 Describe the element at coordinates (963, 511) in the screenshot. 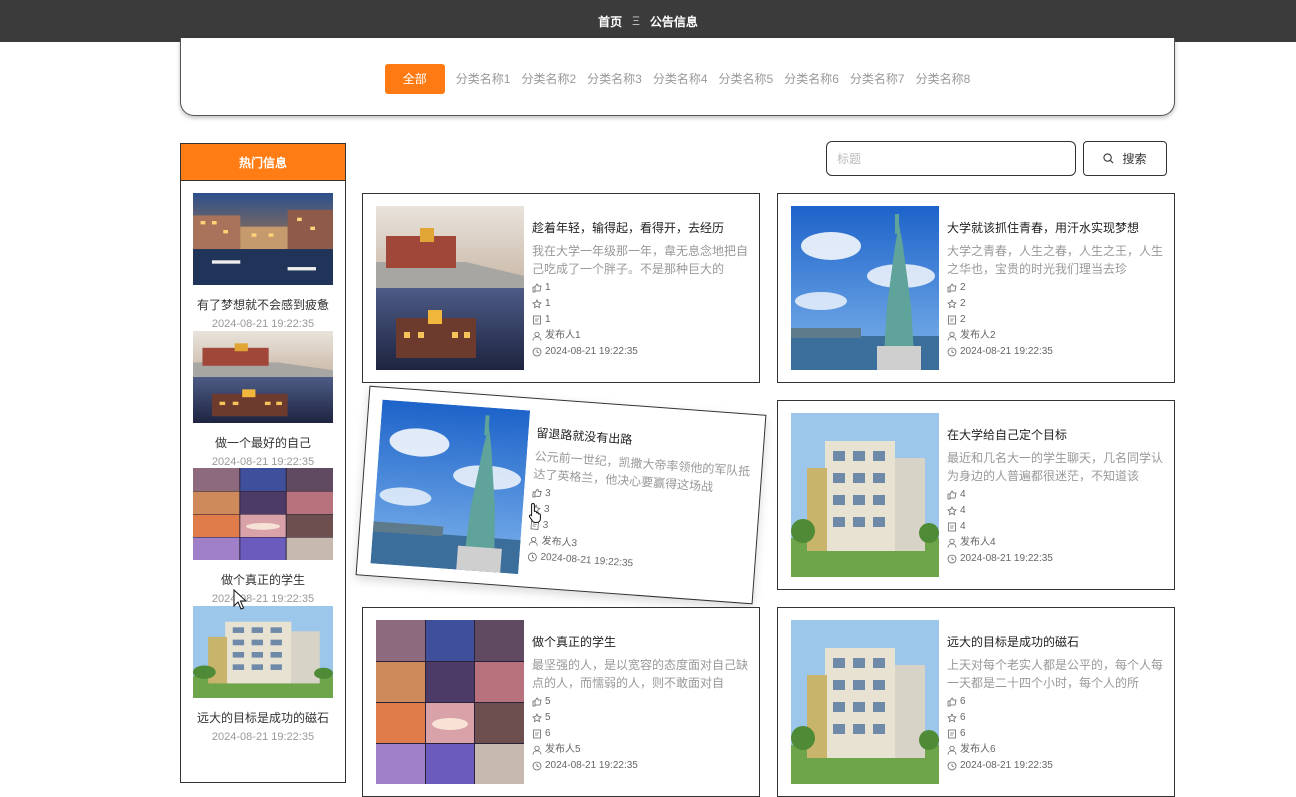

I see `card-favorites-count: 4` at that location.